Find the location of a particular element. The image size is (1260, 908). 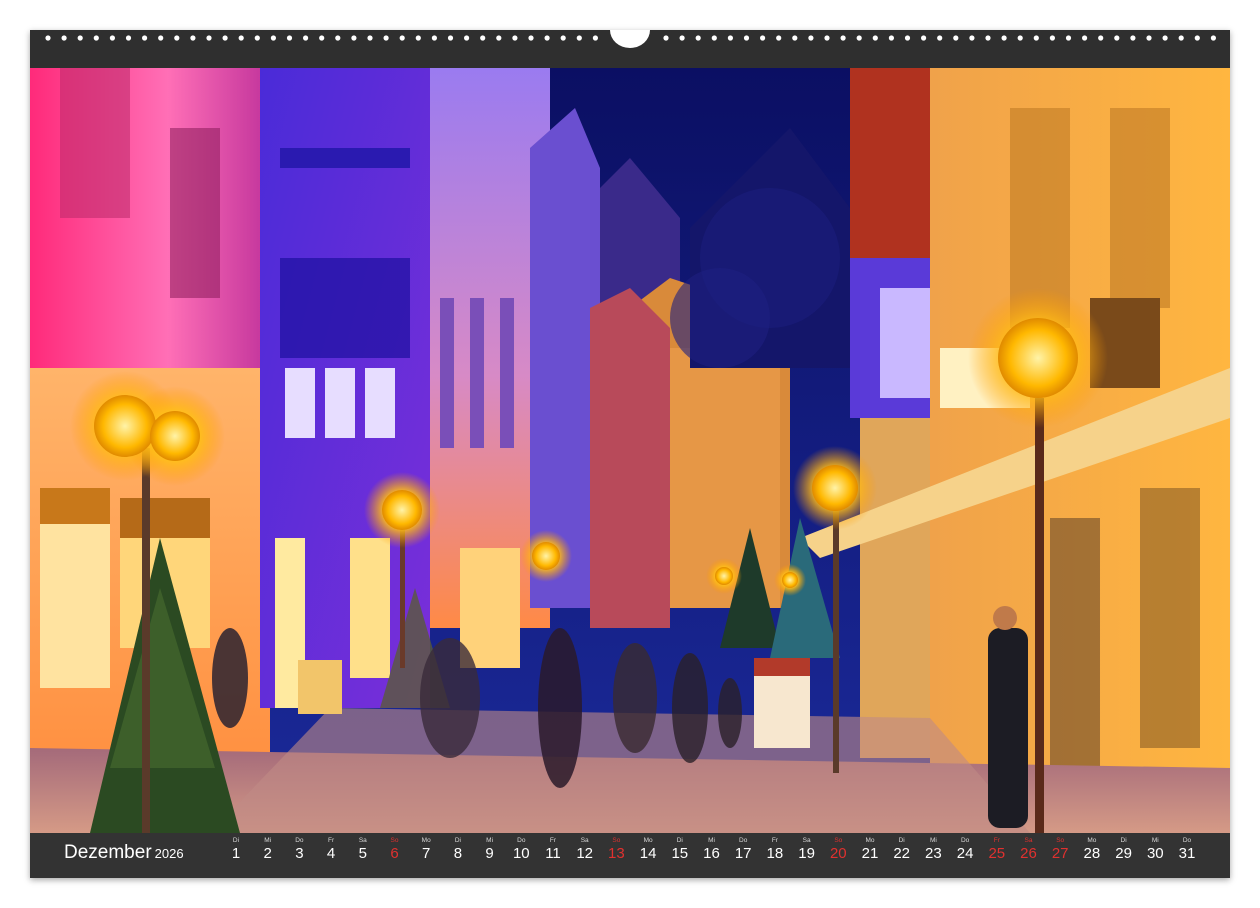

weekday-label: Do is located at coordinates (965, 840).